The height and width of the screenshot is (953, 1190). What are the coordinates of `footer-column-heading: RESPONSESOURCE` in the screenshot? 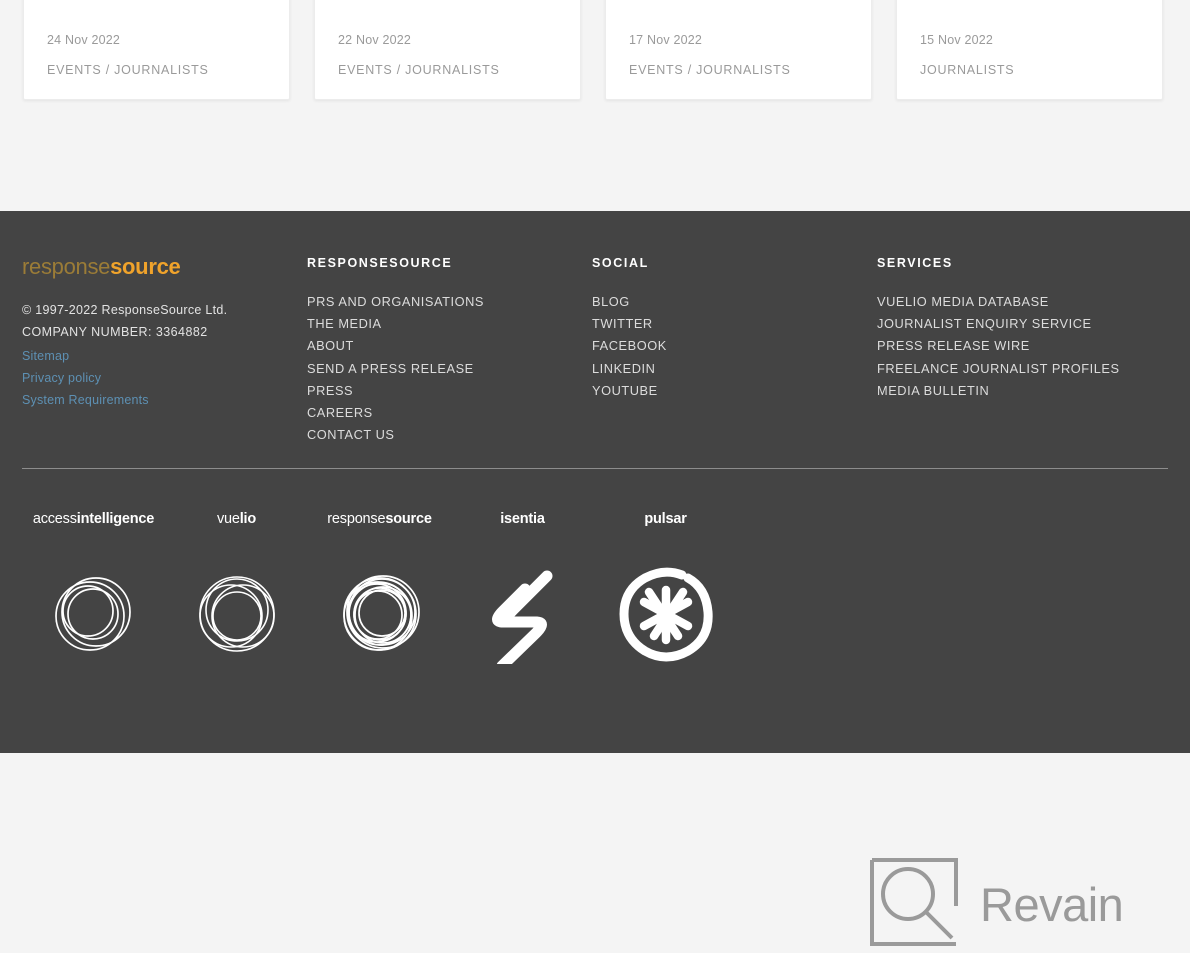 It's located at (380, 263).